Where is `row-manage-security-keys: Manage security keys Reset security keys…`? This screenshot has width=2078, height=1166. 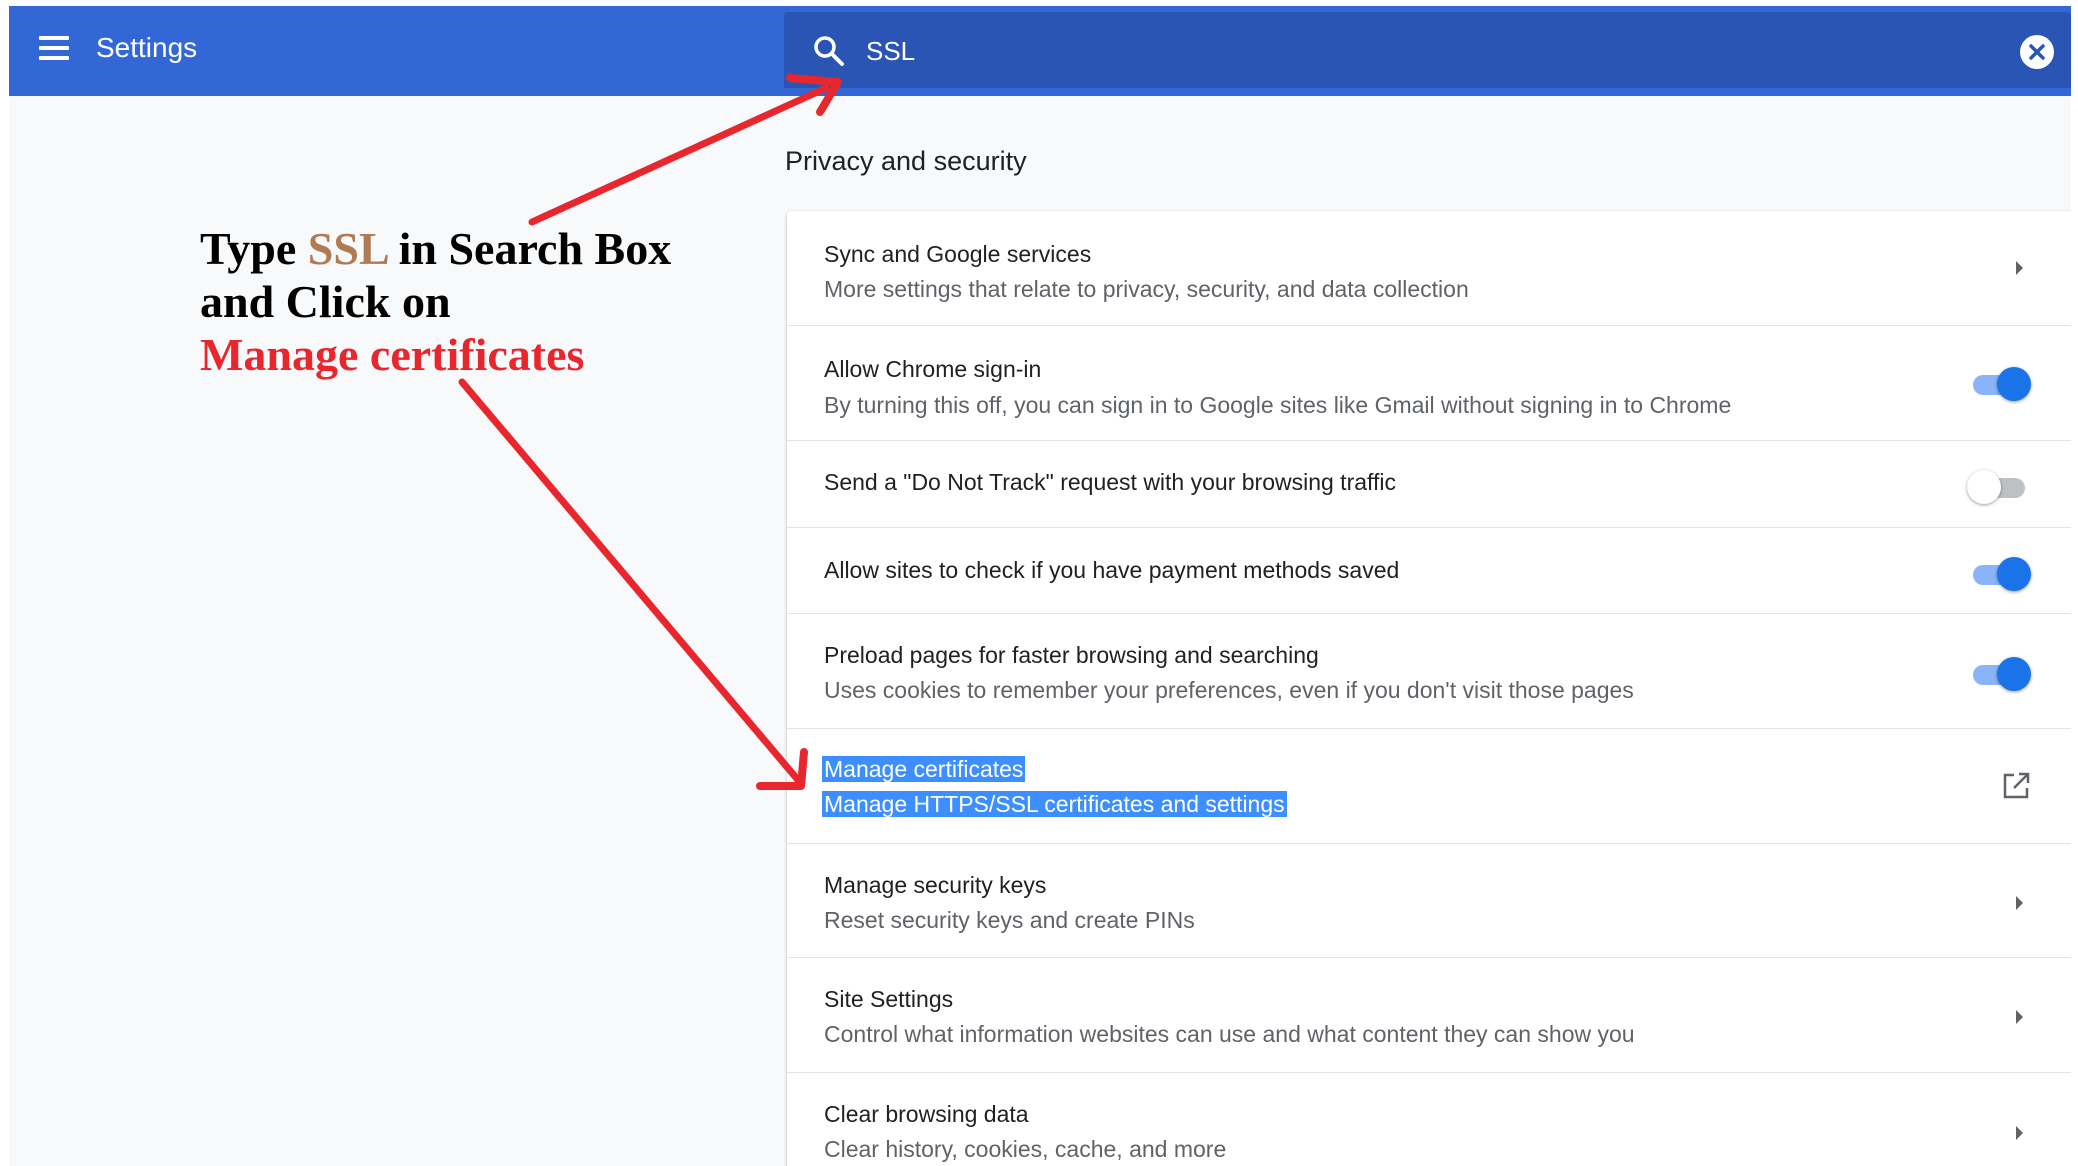 row-manage-security-keys: Manage security keys Reset security keys… is located at coordinates (1429, 900).